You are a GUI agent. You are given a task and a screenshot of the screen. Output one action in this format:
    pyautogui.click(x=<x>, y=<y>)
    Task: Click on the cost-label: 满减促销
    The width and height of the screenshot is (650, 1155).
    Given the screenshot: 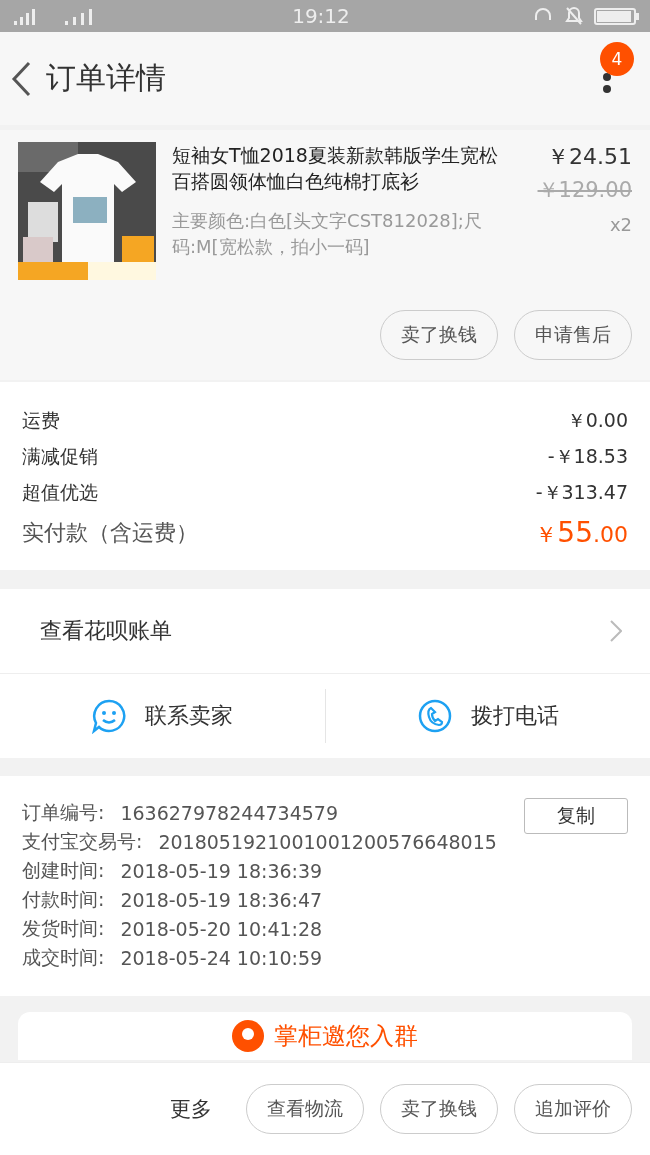 What is the action you would take?
    pyautogui.click(x=60, y=456)
    